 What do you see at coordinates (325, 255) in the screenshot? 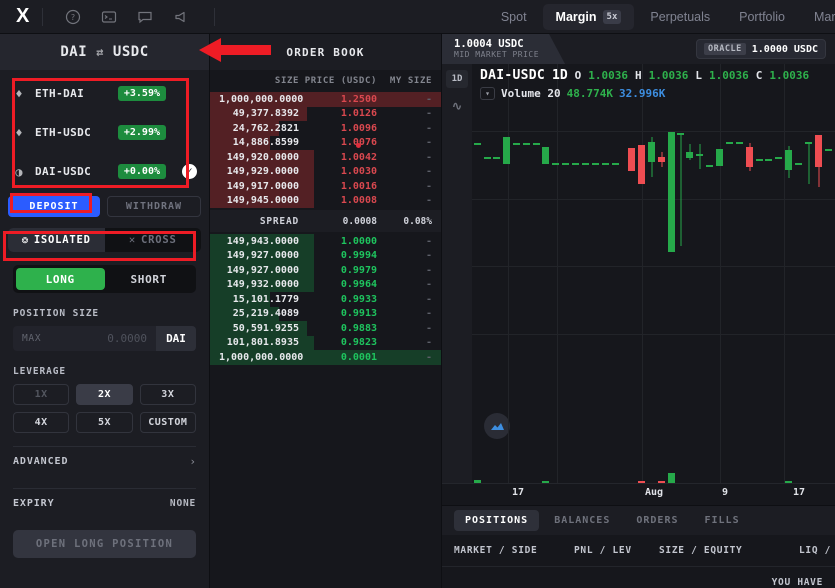
I see `bid-row: 149,927.0000 0.9994 -` at bounding box center [325, 255].